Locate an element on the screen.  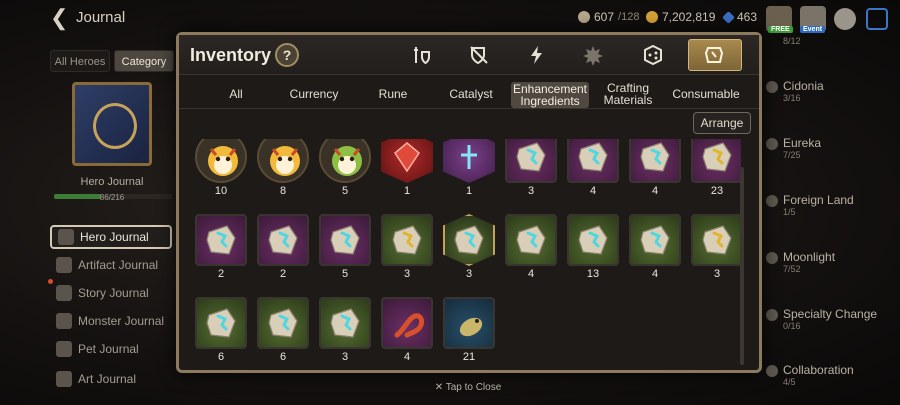
cube-icon is located at coordinates (653, 55).